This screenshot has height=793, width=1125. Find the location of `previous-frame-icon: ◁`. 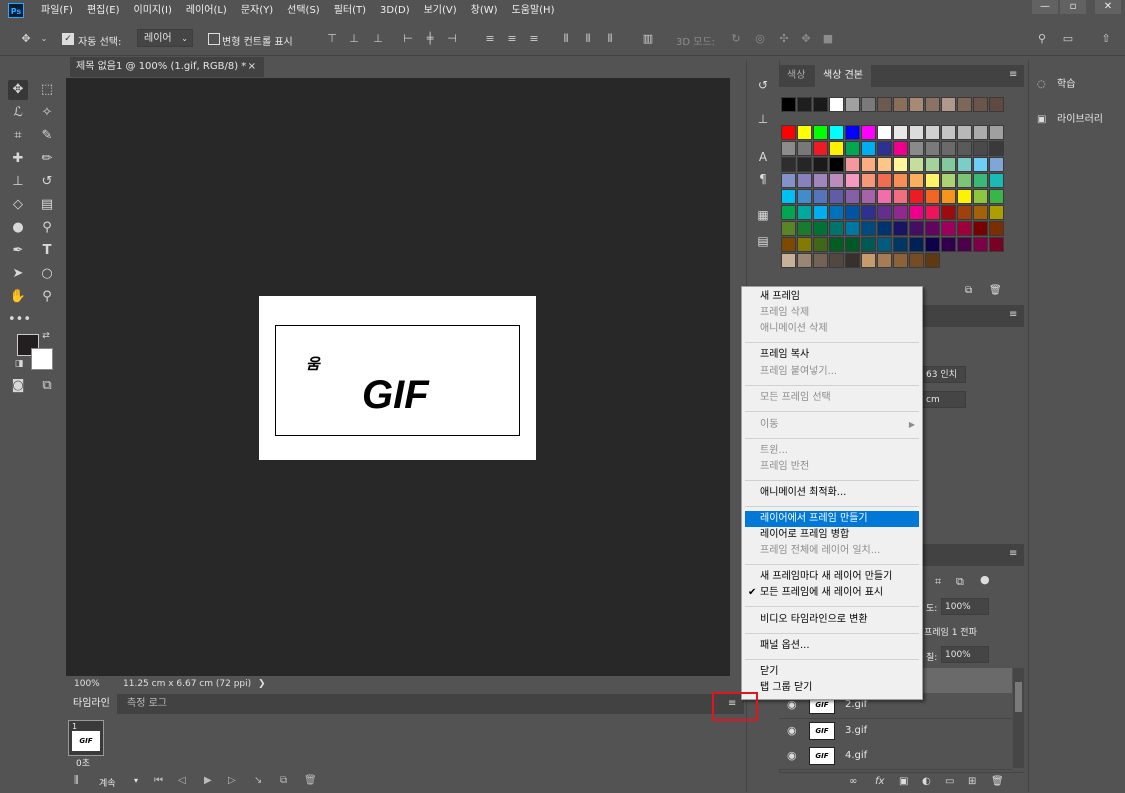

previous-frame-icon: ◁ is located at coordinates (182, 780).